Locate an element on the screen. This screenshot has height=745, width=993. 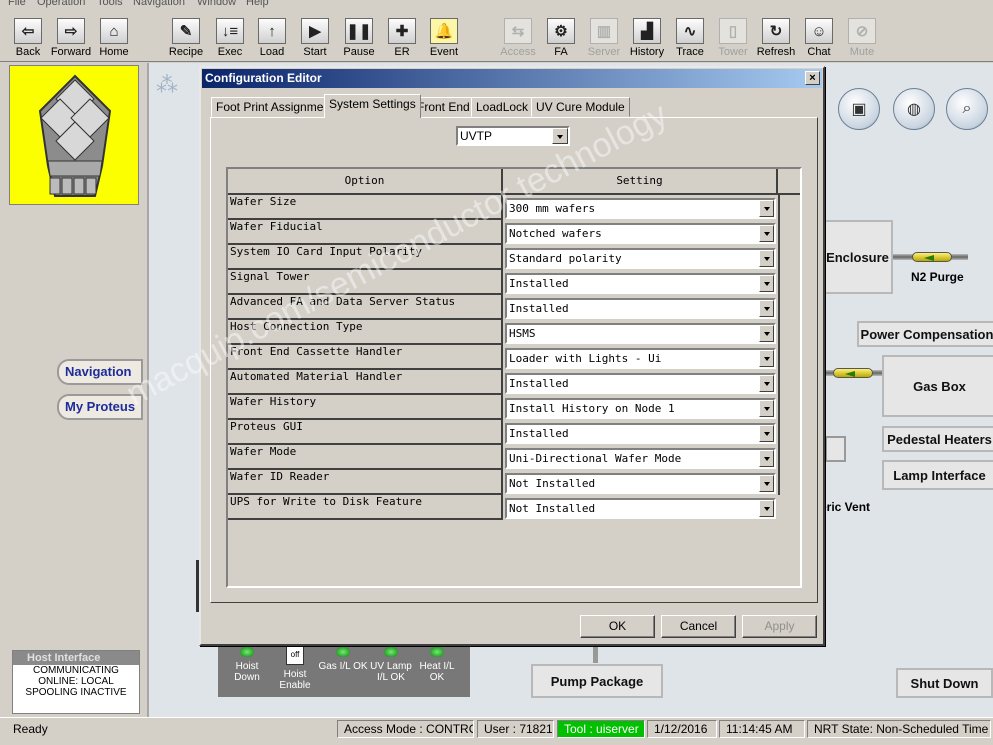
event-button: 🔔 Event is located at coordinates (444, 39).